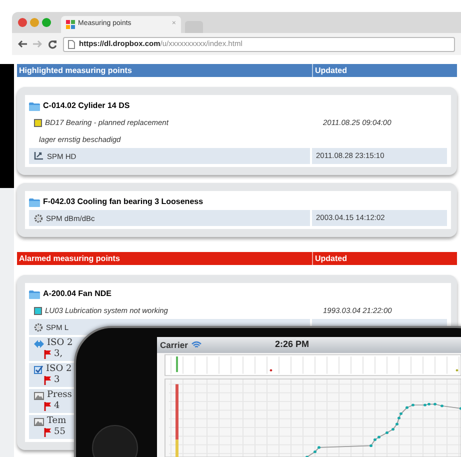 The width and height of the screenshot is (461, 457). What do you see at coordinates (70, 24) in the screenshot?
I see `favicon-icon` at bounding box center [70, 24].